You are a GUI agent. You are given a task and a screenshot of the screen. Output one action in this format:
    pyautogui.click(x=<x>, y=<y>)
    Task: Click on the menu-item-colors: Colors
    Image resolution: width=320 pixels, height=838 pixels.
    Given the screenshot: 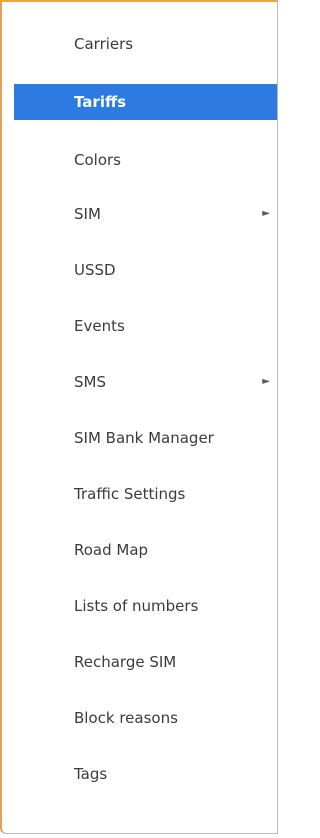 What is the action you would take?
    pyautogui.click(x=145, y=160)
    